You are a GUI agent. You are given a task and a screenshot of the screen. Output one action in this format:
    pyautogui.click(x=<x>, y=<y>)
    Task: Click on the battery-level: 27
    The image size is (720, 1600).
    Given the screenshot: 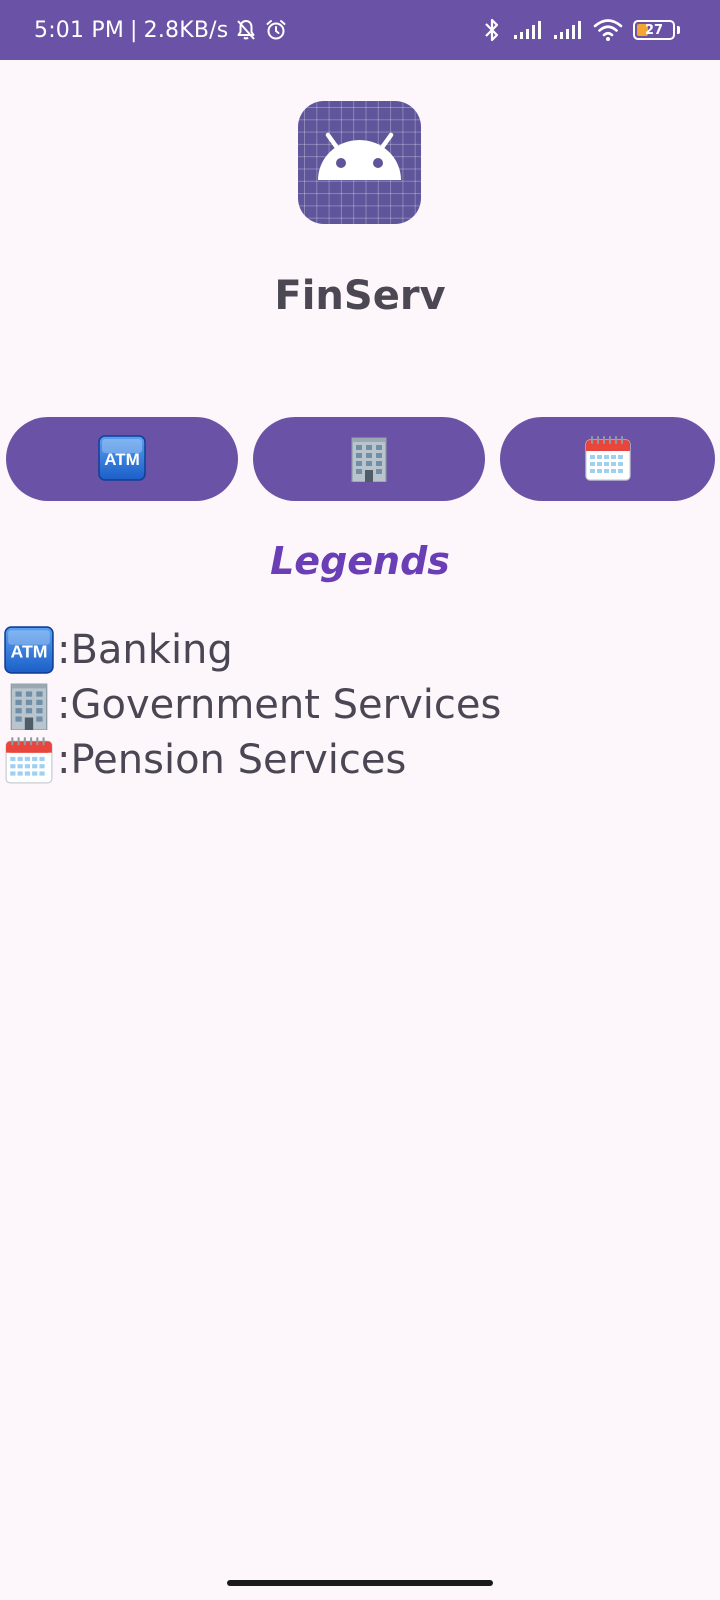 What is the action you would take?
    pyautogui.click(x=654, y=30)
    